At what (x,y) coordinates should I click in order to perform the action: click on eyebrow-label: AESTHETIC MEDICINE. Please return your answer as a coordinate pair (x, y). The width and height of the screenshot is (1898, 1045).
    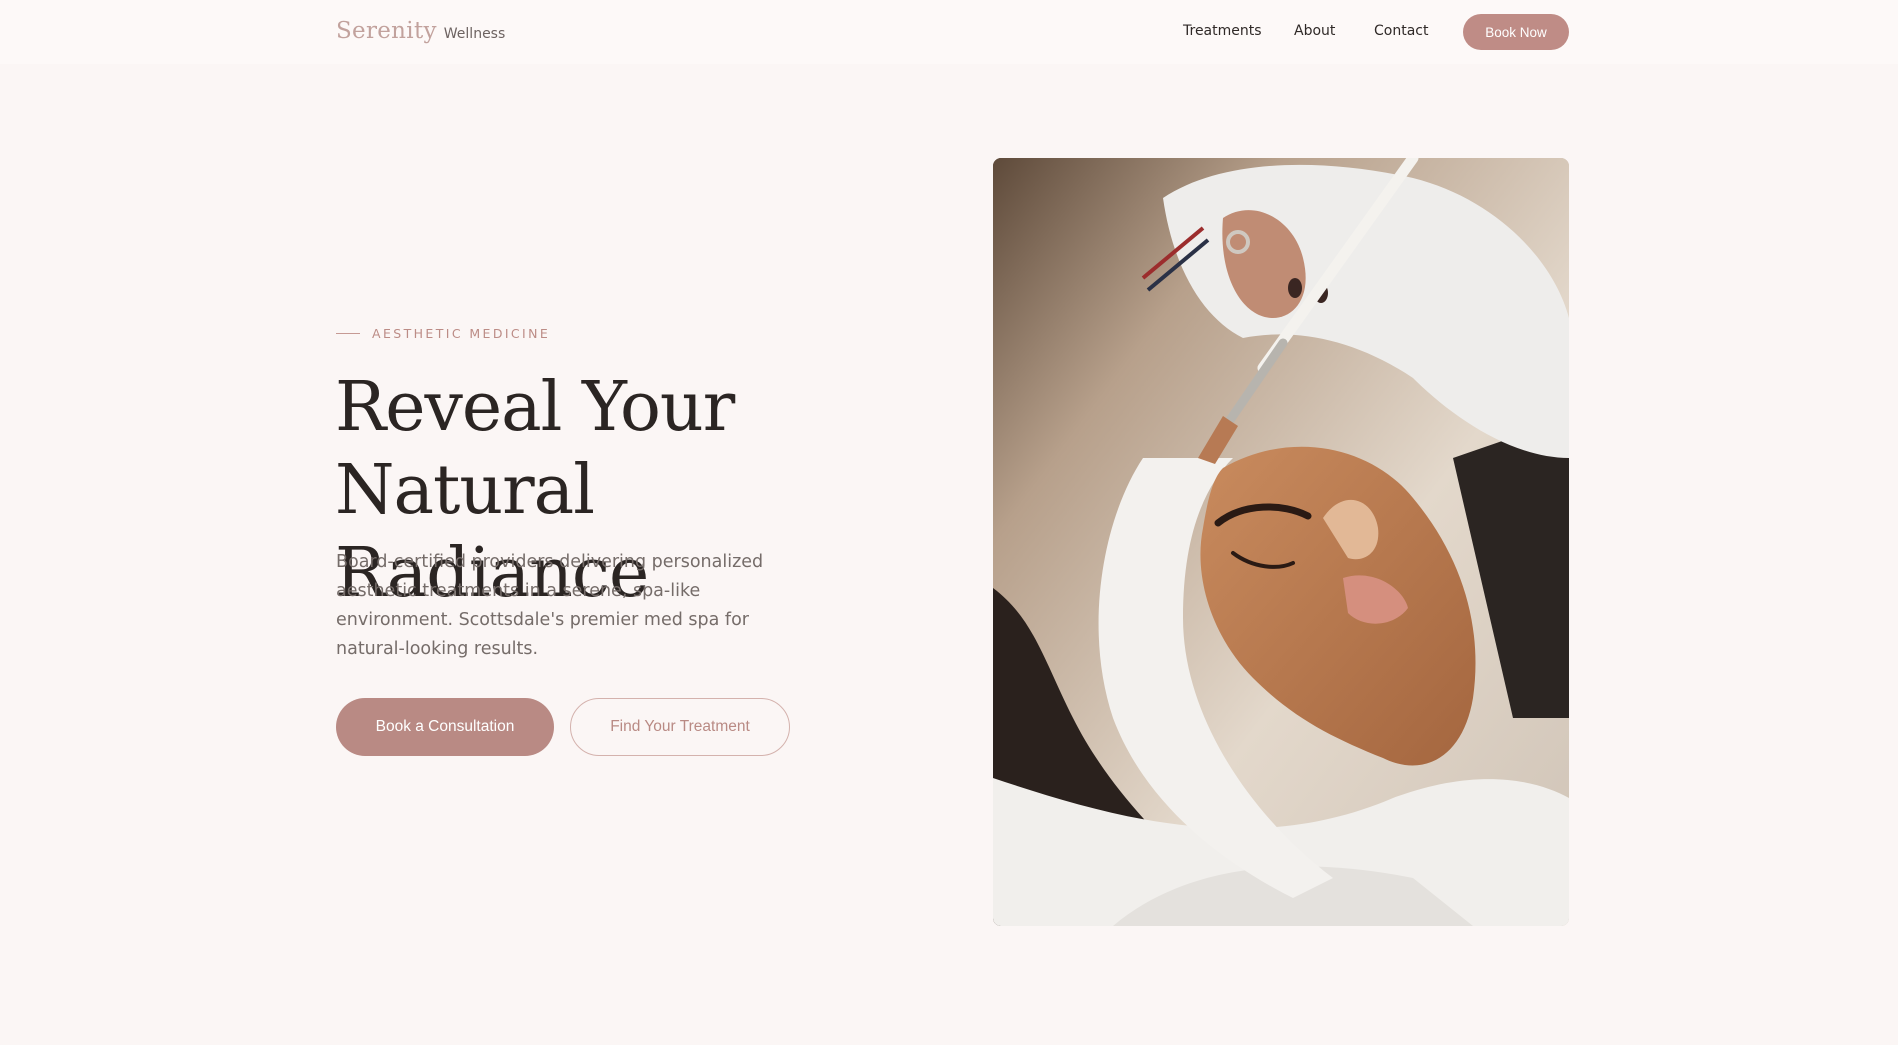
    Looking at the image, I should click on (461, 333).